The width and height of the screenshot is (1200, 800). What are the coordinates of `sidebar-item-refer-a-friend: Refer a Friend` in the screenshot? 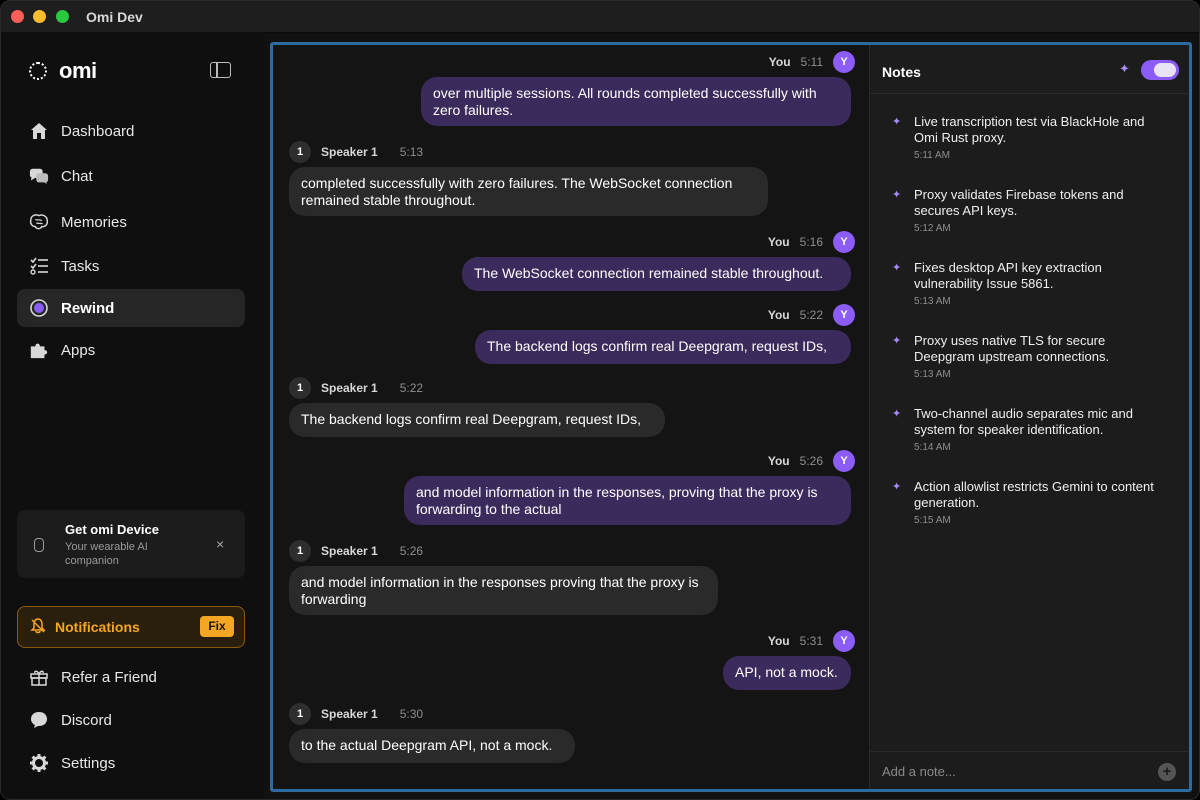 It's located at (131, 677).